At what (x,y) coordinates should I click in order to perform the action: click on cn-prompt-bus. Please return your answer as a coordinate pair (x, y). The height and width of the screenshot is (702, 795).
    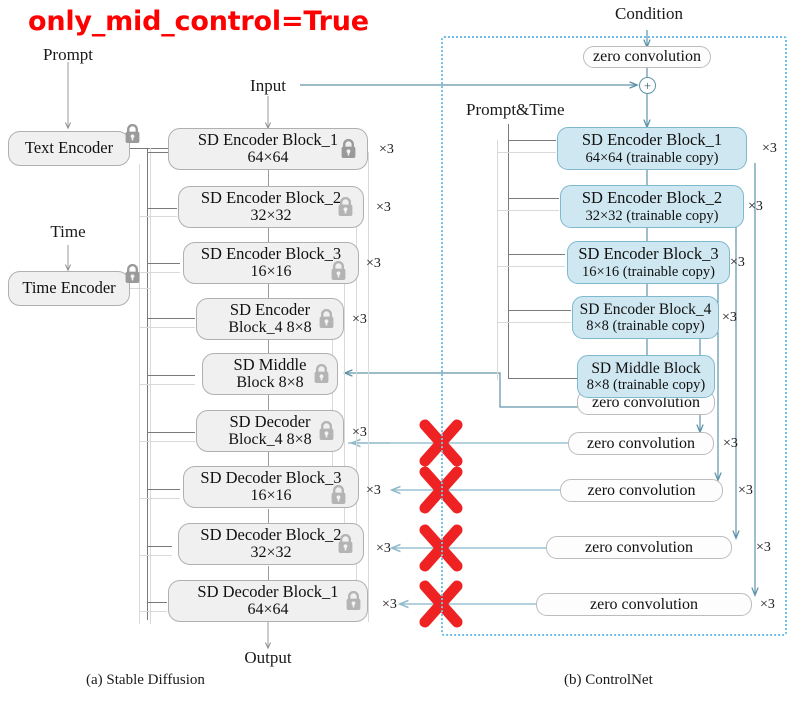
    Looking at the image, I should click on (508, 251).